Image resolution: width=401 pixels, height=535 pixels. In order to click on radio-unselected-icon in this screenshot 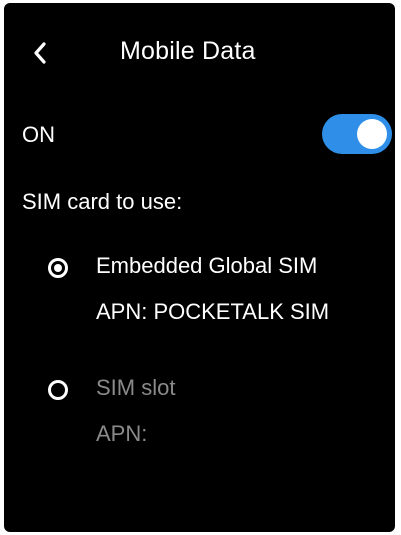, I will do `click(58, 390)`.